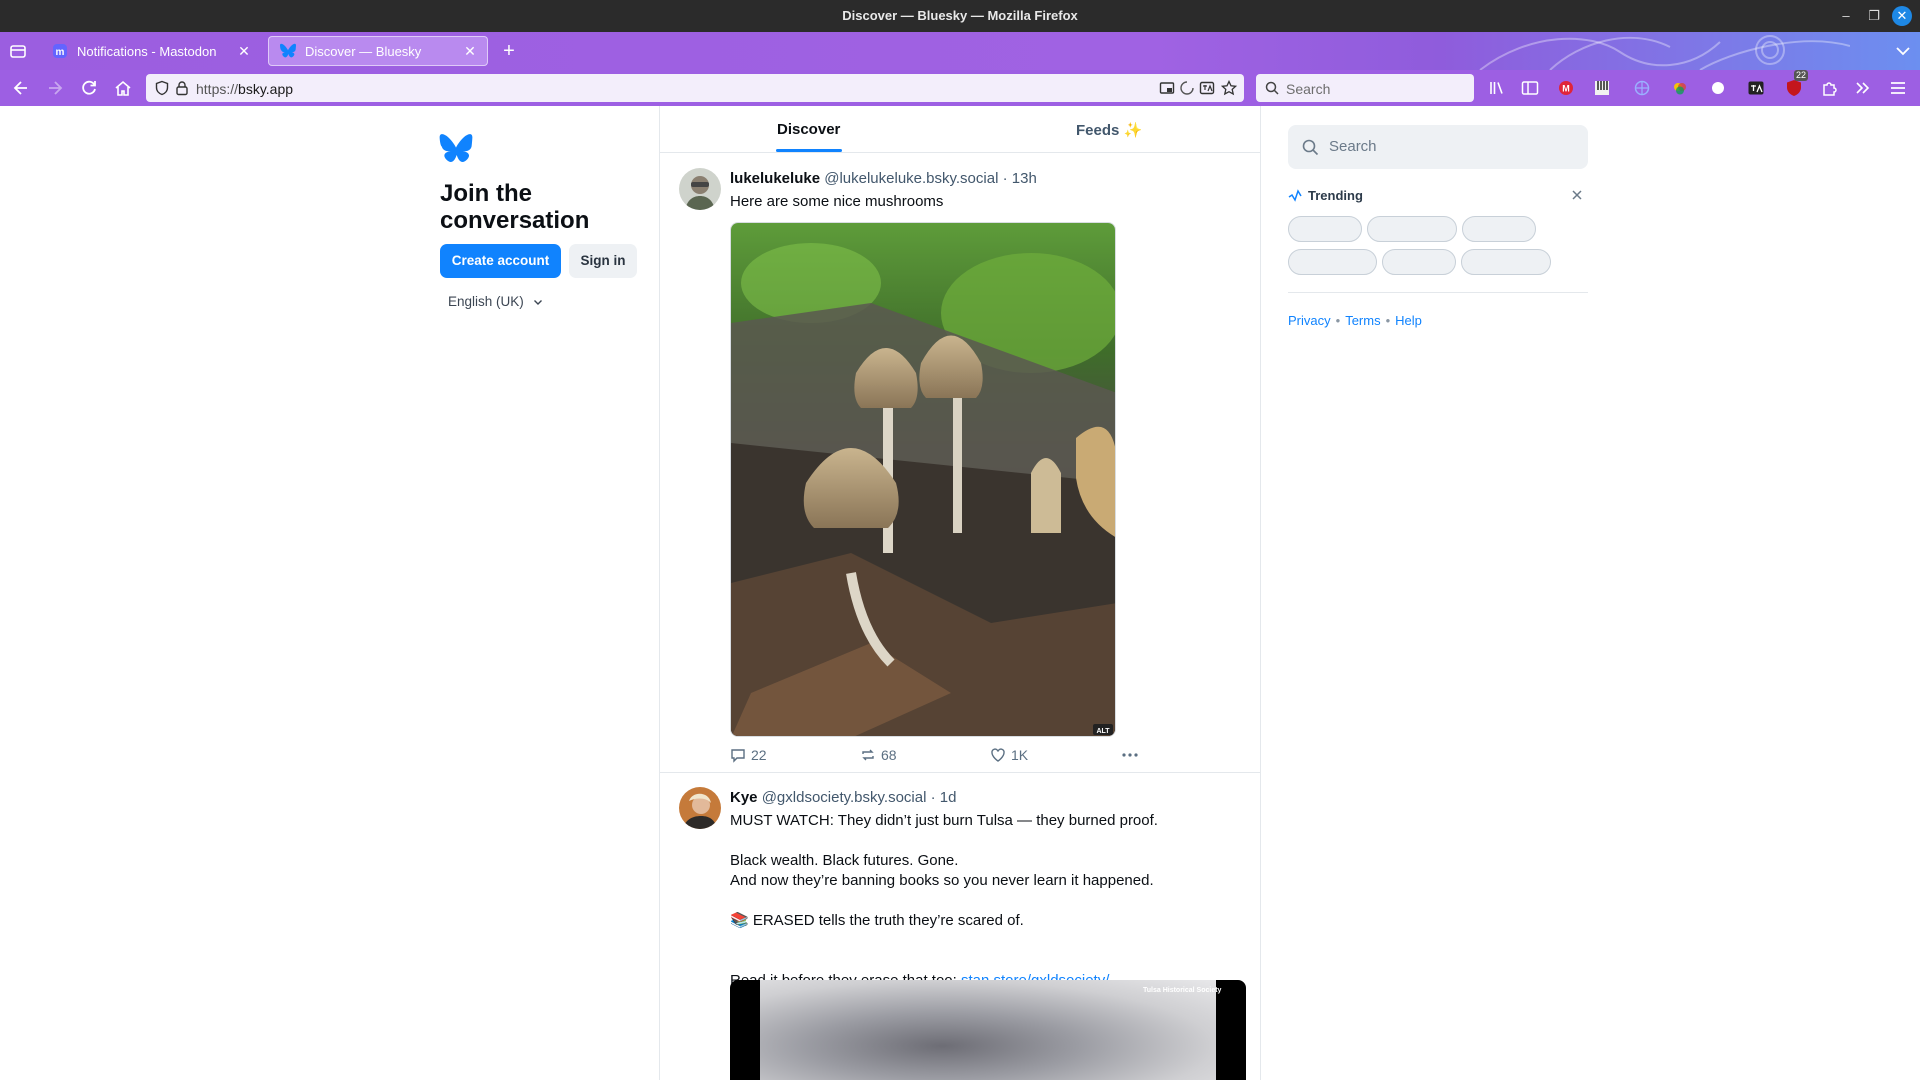 The image size is (1920, 1080). Describe the element at coordinates (1903, 51) in the screenshot. I see `list-all-tabs-icon` at that location.